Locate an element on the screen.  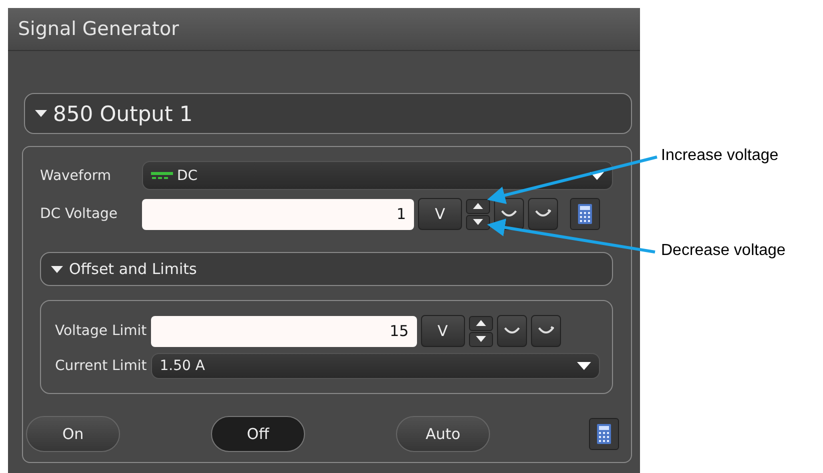
mode-button: On is located at coordinates (73, 434).